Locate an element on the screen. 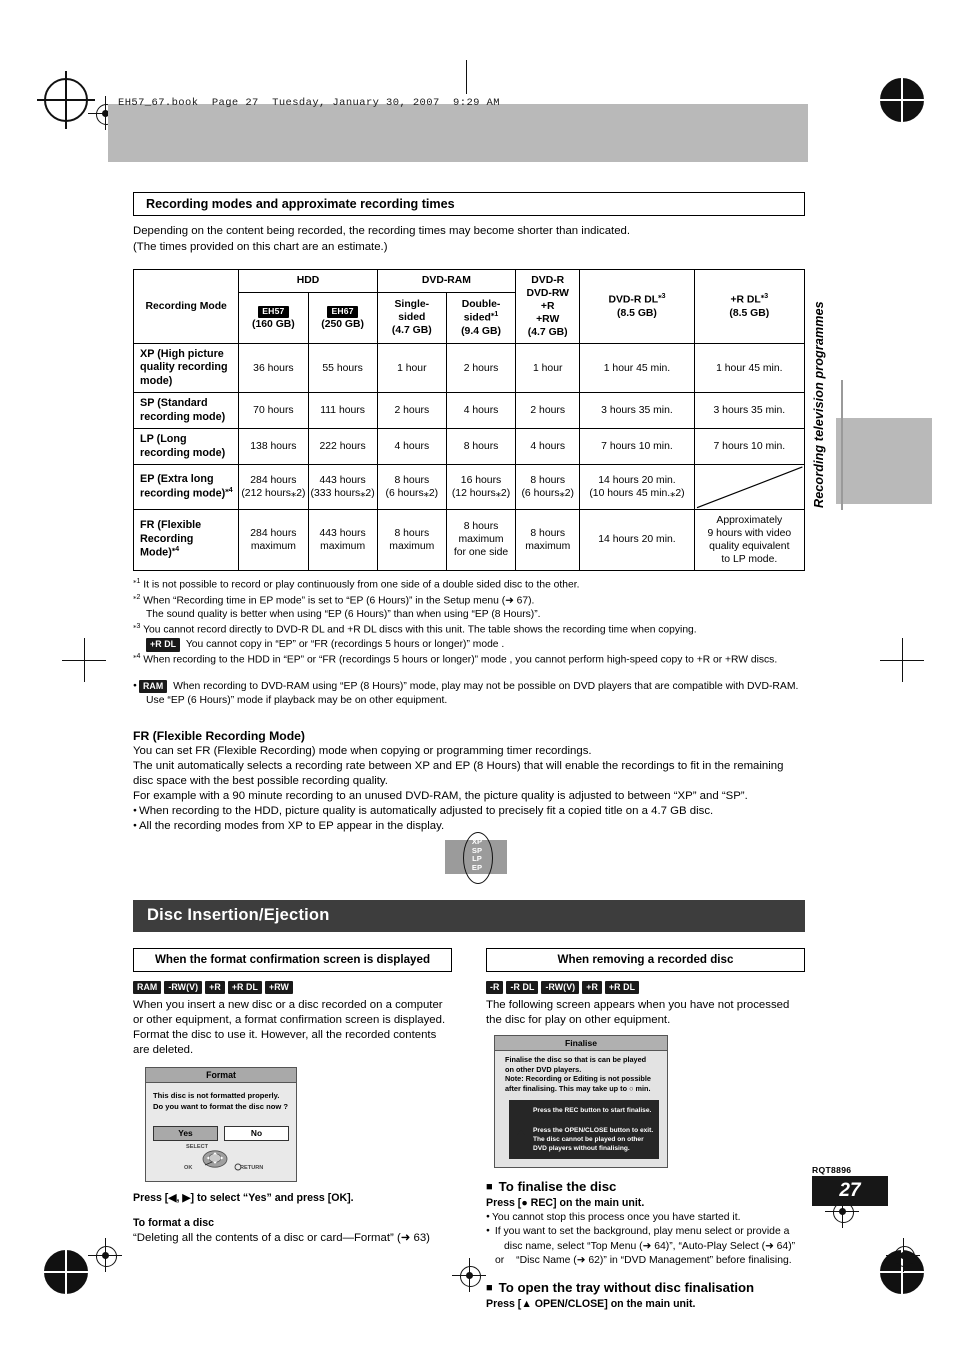 This screenshot has height=1351, width=954. cell: 36 hours is located at coordinates (273, 368).